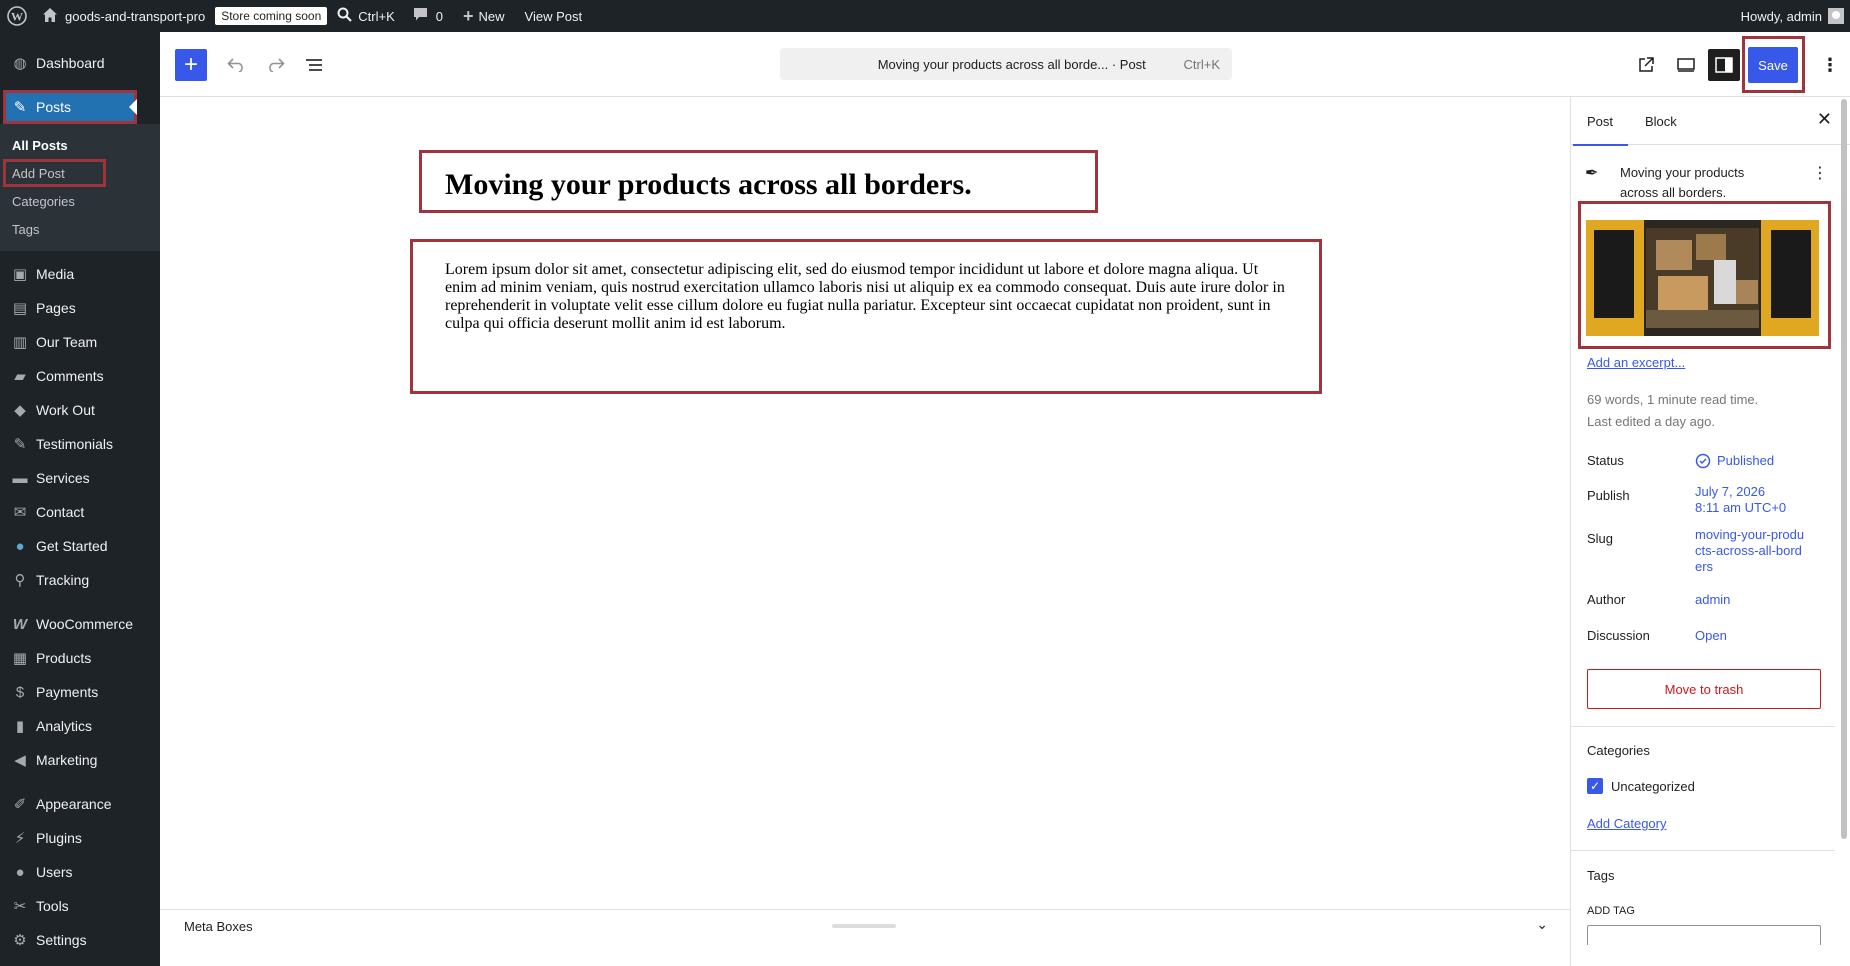 The width and height of the screenshot is (1850, 966). I want to click on add-tag-input, so click(1704, 935).